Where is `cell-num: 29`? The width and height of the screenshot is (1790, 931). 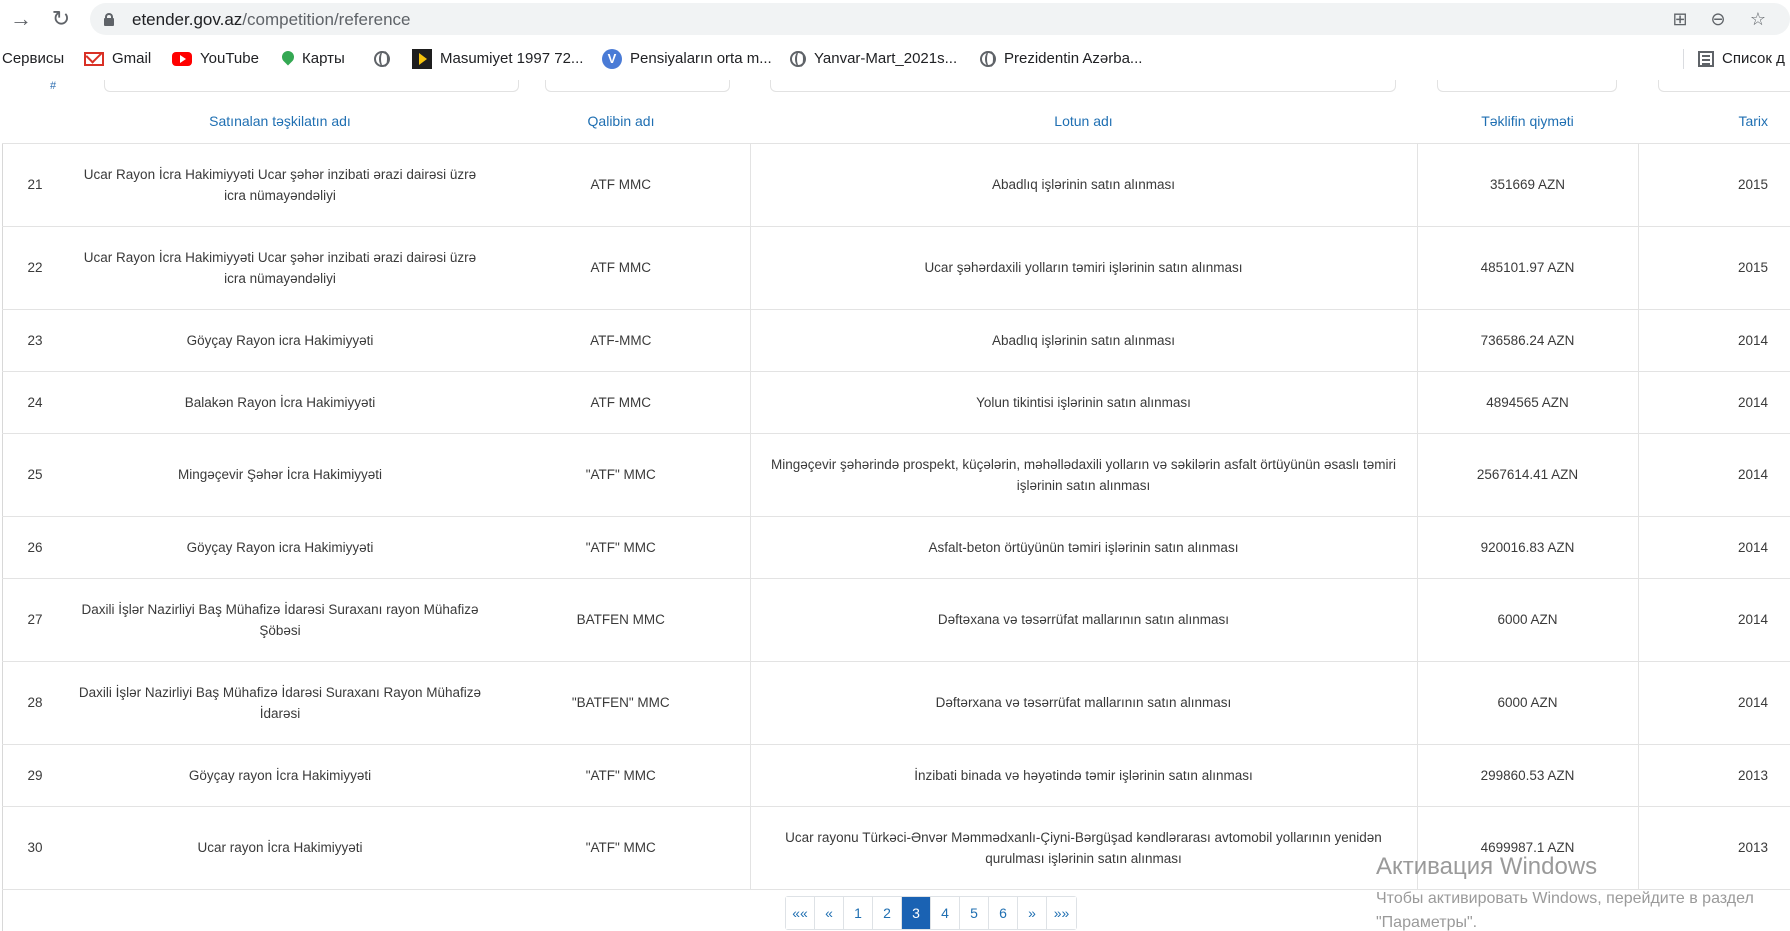 cell-num: 29 is located at coordinates (35, 775).